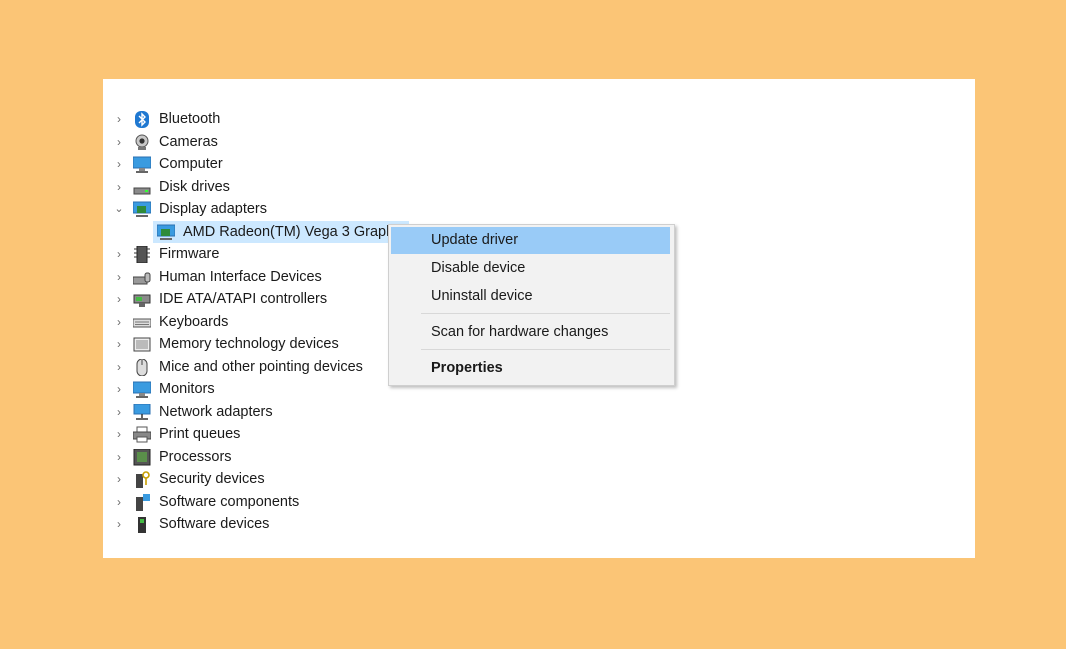 This screenshot has height=649, width=1066. What do you see at coordinates (142, 434) in the screenshot?
I see `printer-icon` at bounding box center [142, 434].